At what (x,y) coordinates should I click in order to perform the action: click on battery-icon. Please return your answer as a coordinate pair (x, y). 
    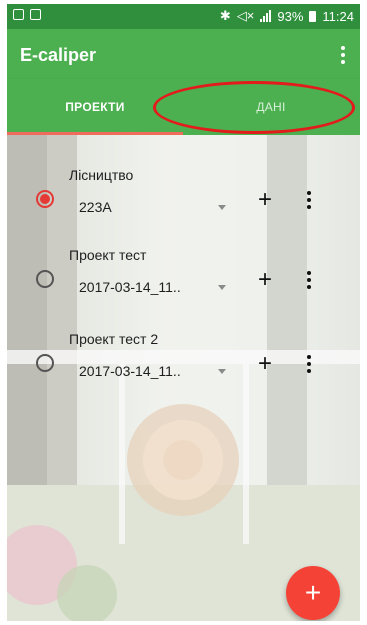
    Looking at the image, I should click on (313, 16).